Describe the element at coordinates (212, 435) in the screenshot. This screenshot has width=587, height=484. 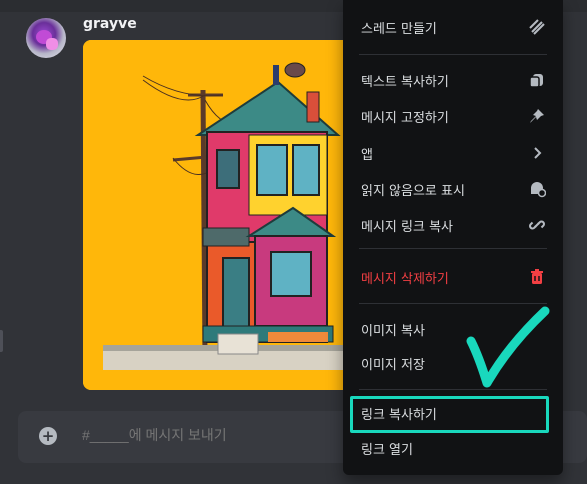
I see `message-input` at that location.